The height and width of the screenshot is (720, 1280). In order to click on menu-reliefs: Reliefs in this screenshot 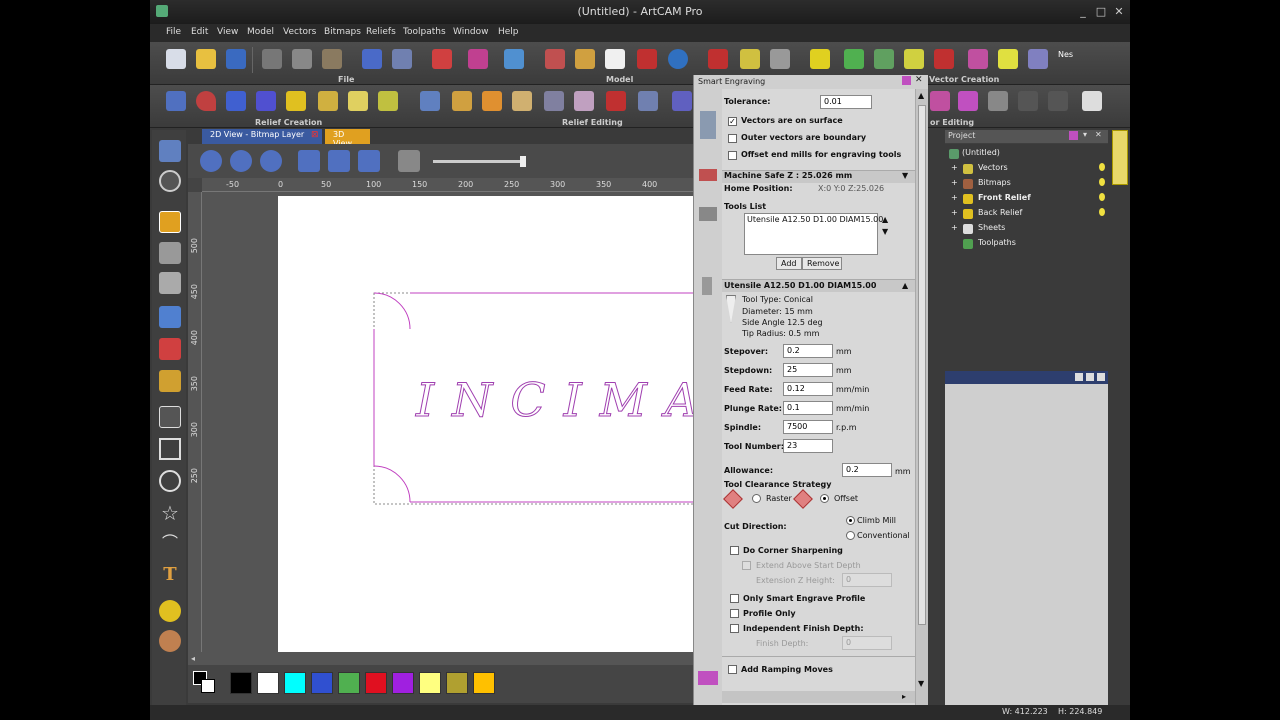, I will do `click(381, 32)`.